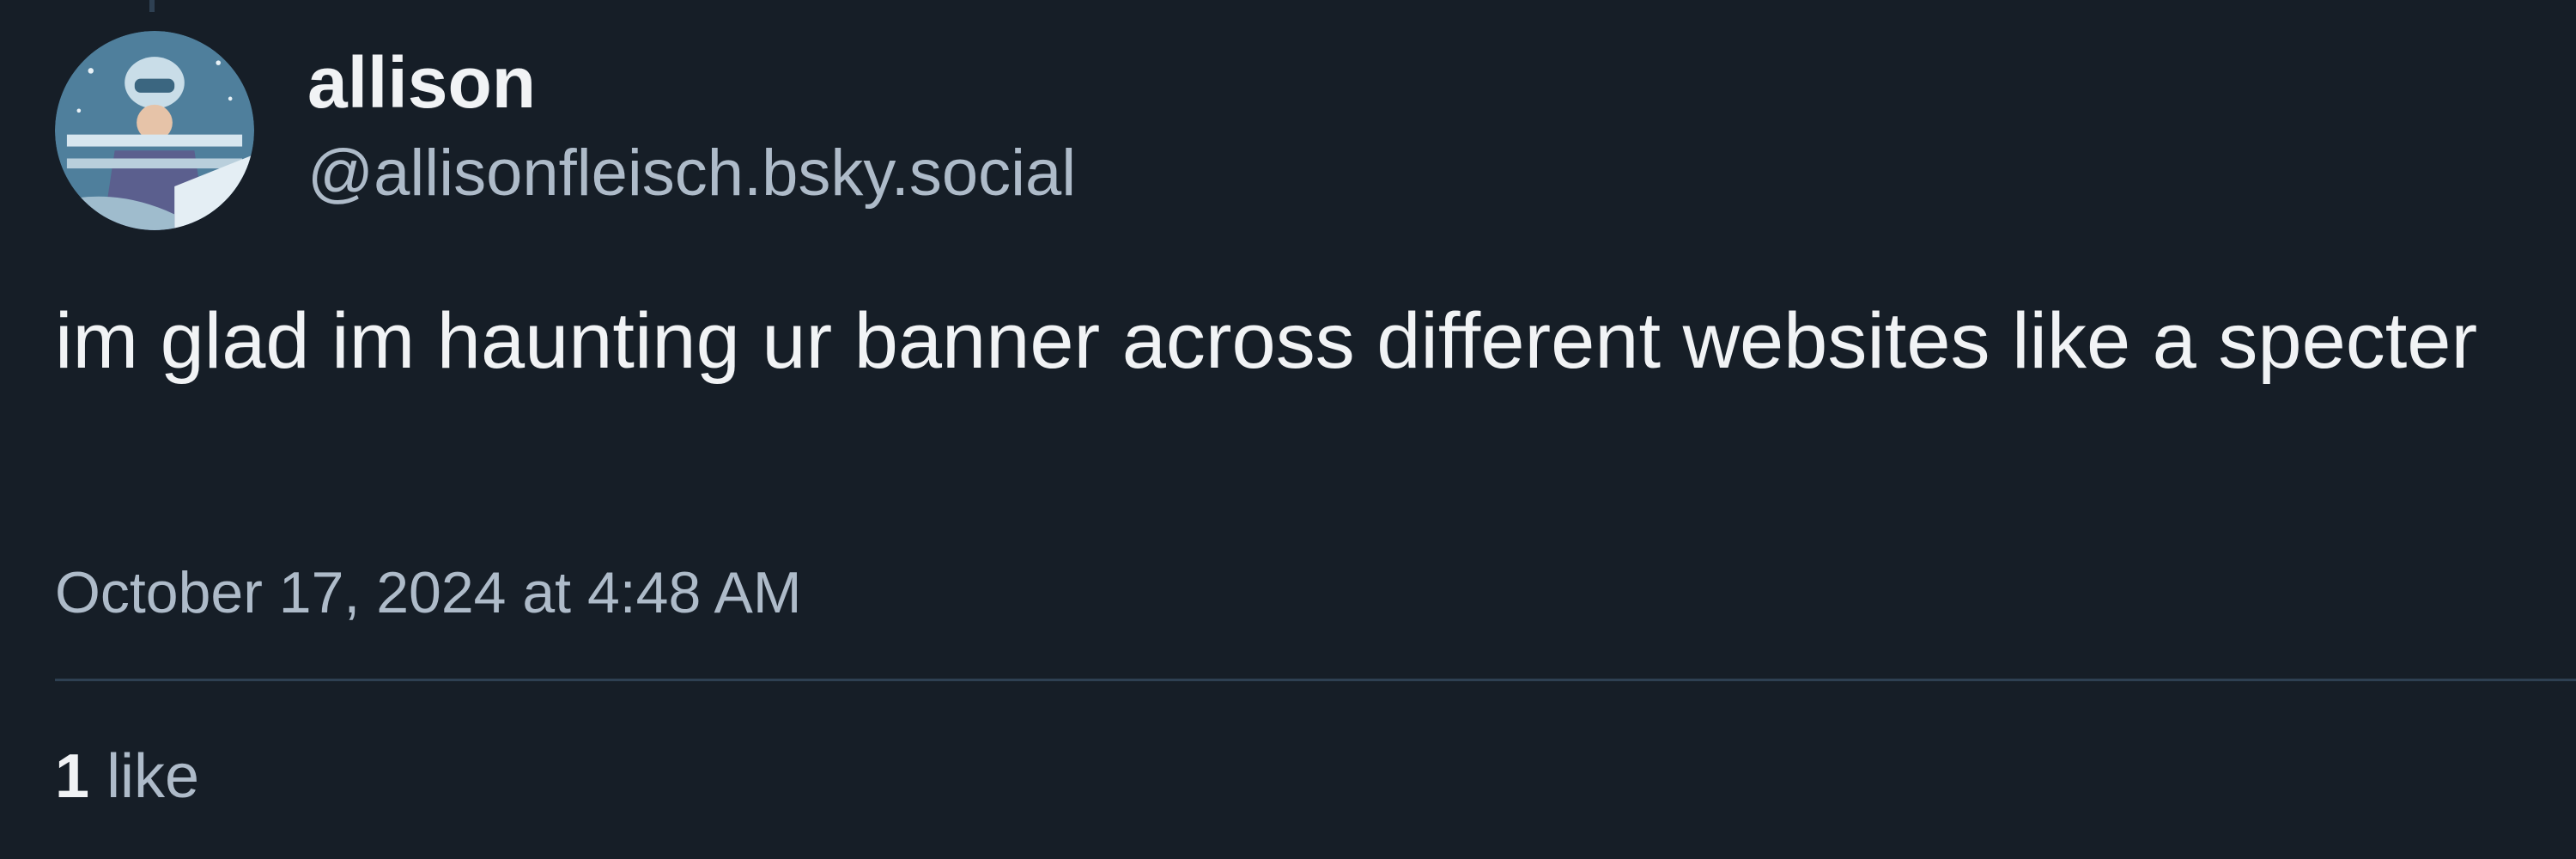 Image resolution: width=2576 pixels, height=859 pixels. What do you see at coordinates (1316, 680) in the screenshot?
I see `divider` at bounding box center [1316, 680].